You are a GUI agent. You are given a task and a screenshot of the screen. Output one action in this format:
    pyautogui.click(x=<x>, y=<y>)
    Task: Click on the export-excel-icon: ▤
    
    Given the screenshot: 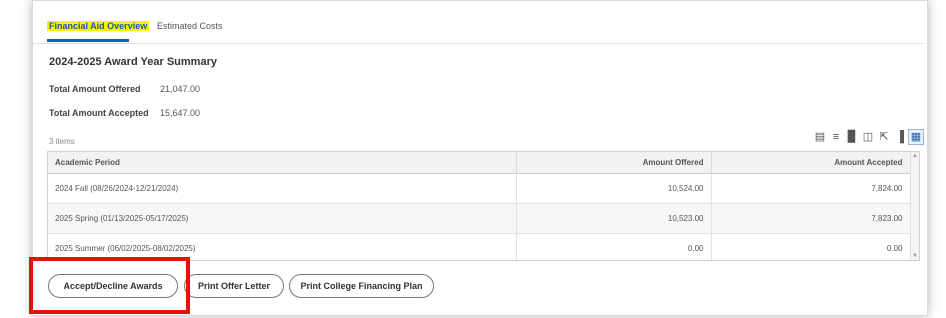 What is the action you would take?
    pyautogui.click(x=820, y=137)
    